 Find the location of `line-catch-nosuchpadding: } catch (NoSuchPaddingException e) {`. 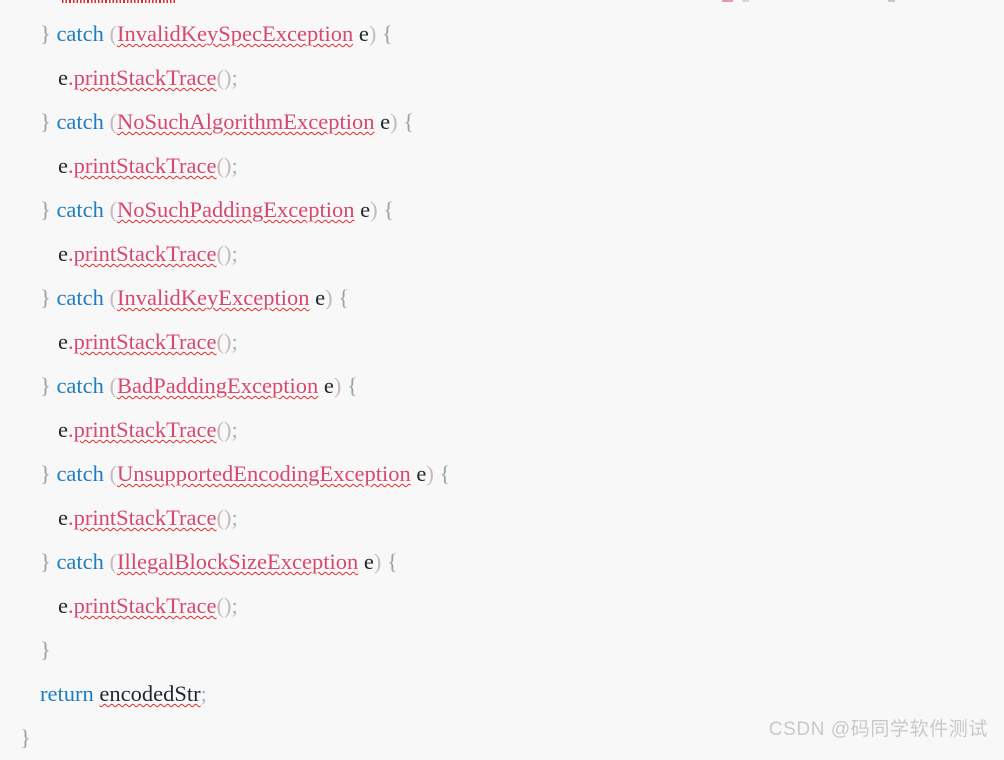

line-catch-nosuchpadding: } catch (NoSuchPaddingException e) { is located at coordinates (502, 210).